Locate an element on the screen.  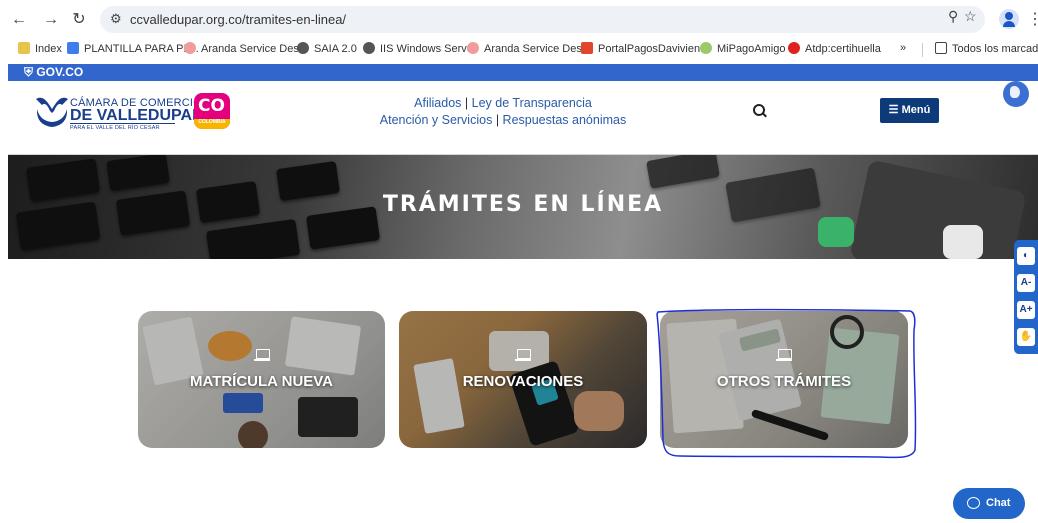
menu-button: ☰ Menú is located at coordinates (909, 110).